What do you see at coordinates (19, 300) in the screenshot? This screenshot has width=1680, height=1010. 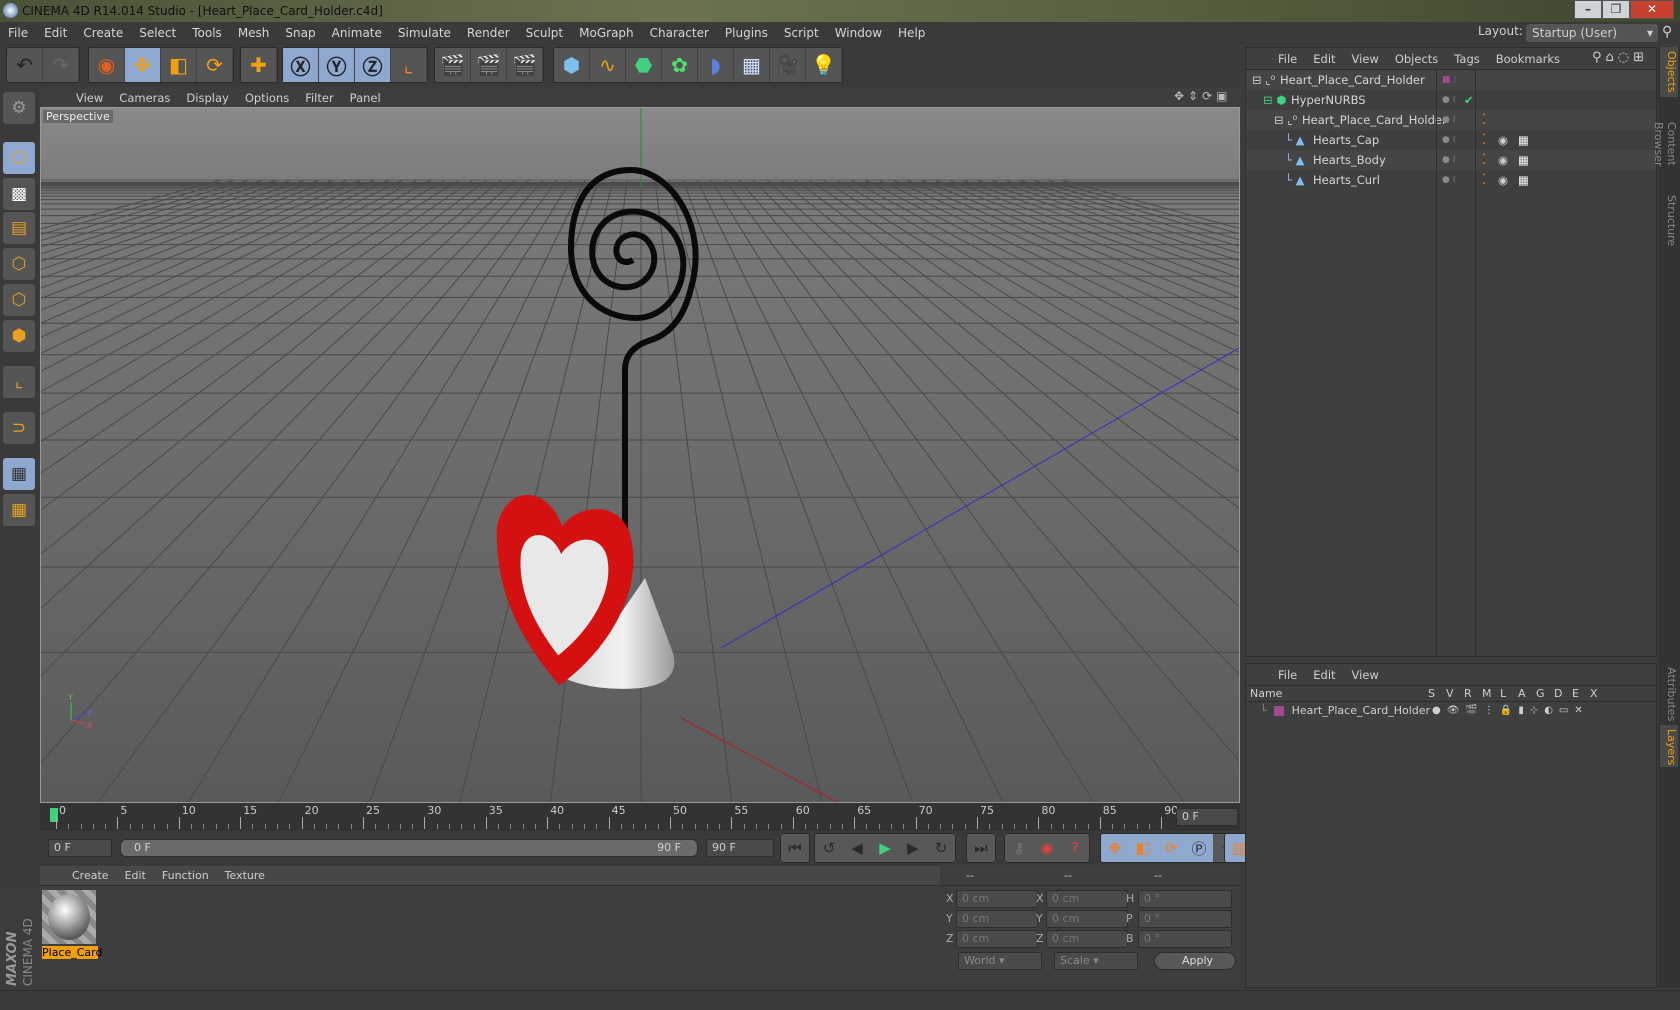 I see `edges-mode-icon: ⬡` at bounding box center [19, 300].